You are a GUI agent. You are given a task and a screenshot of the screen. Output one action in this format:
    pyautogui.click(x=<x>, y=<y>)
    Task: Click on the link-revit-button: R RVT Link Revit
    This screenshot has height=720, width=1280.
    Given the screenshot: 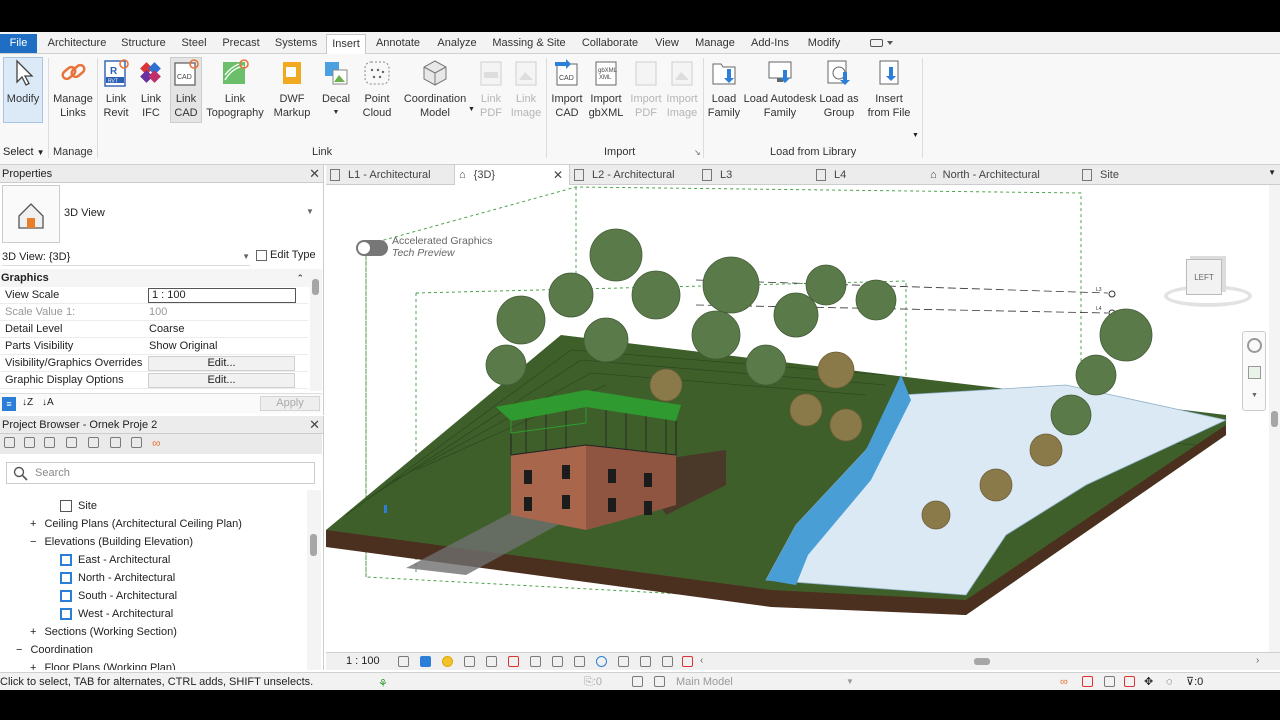 What is the action you would take?
    pyautogui.click(x=116, y=89)
    